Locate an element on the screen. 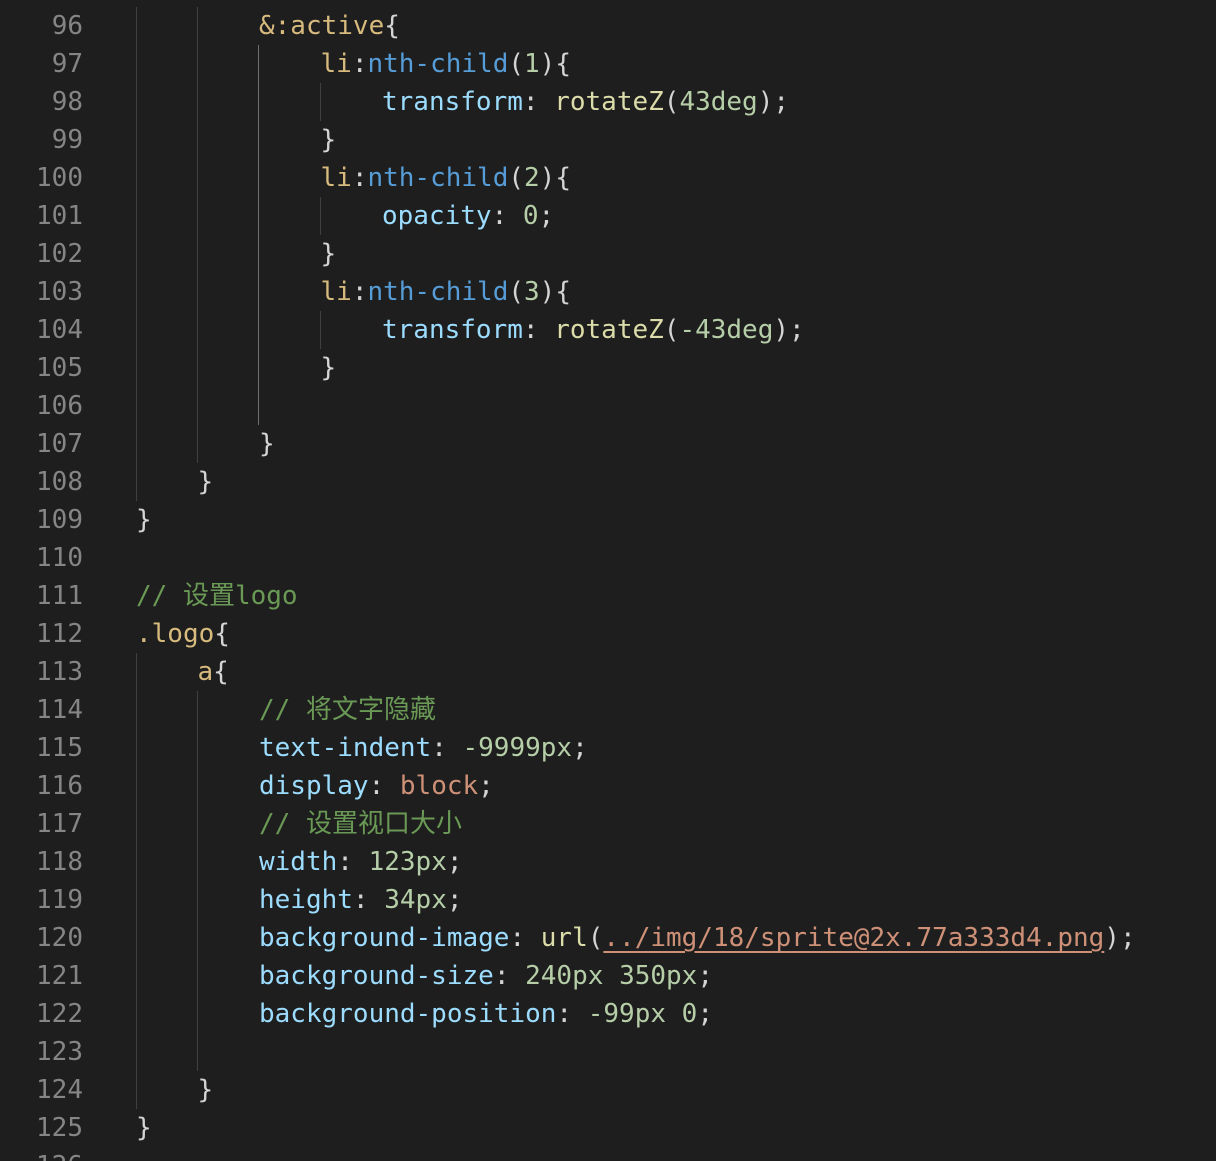 Image resolution: width=1216 pixels, height=1161 pixels. code-line: 126 is located at coordinates (608, 1154).